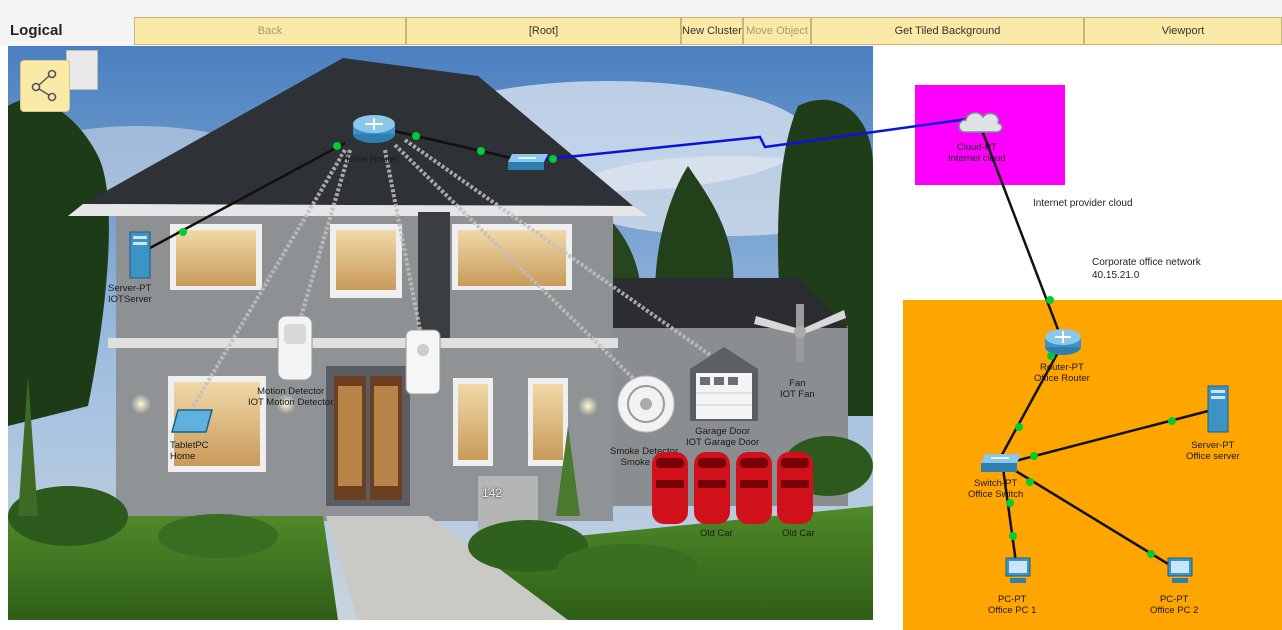 This screenshot has width=1282, height=630. I want to click on office-pc2-label: PC-PT Office PC 2, so click(1174, 605).